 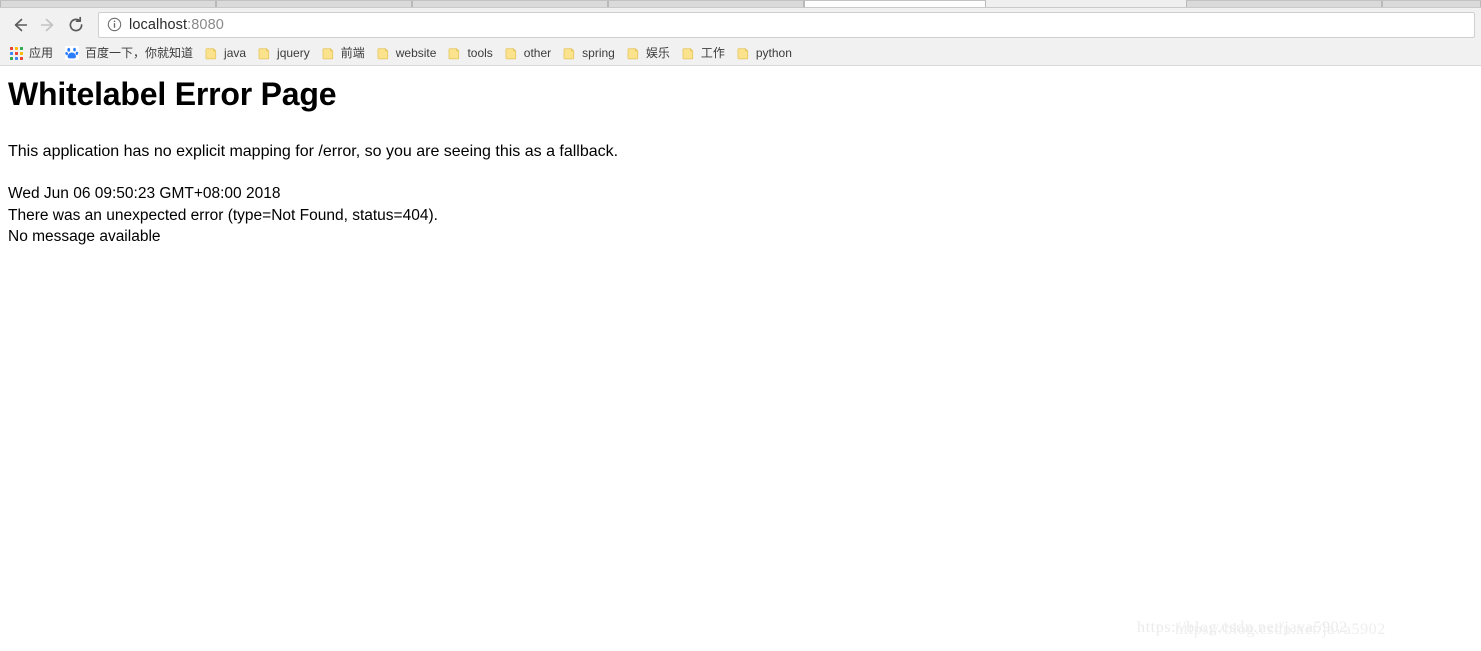 I want to click on bookmark-label: jquery, so click(x=293, y=53).